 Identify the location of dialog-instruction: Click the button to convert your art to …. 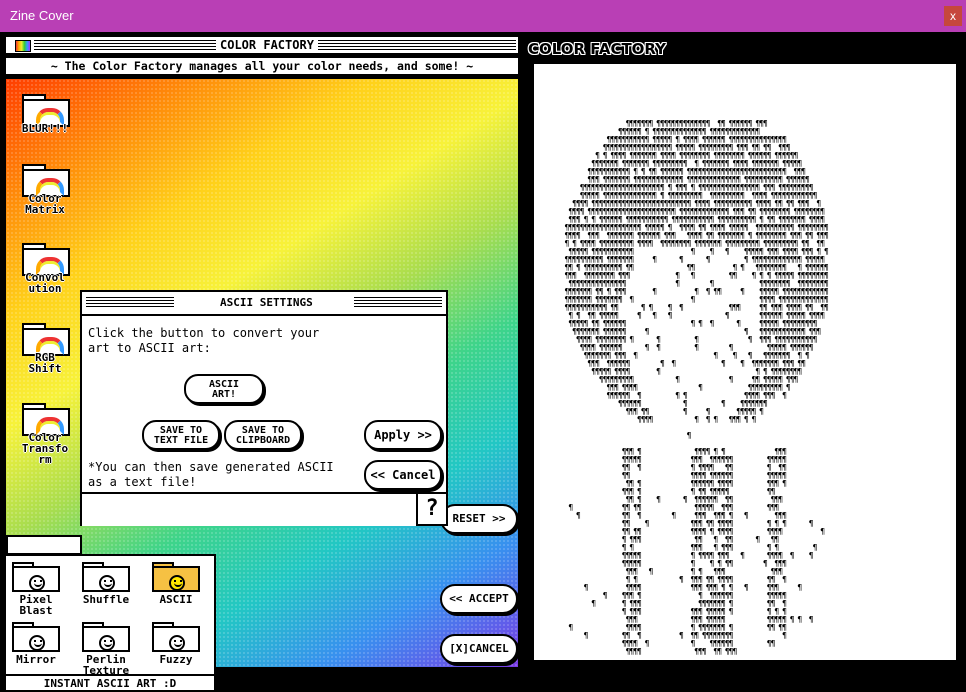
(204, 340).